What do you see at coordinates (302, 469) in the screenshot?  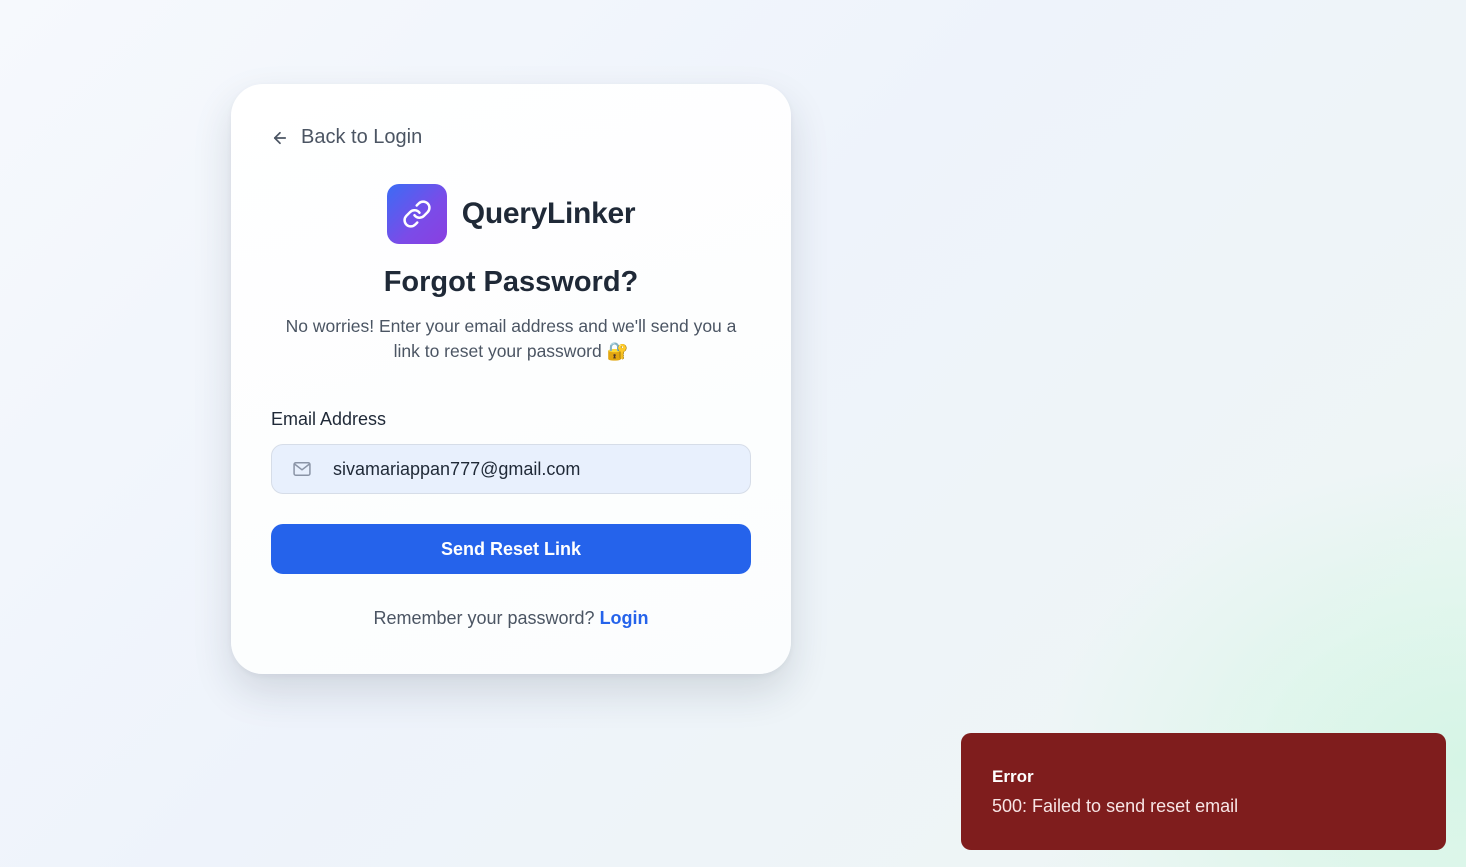 I see `mail-icon` at bounding box center [302, 469].